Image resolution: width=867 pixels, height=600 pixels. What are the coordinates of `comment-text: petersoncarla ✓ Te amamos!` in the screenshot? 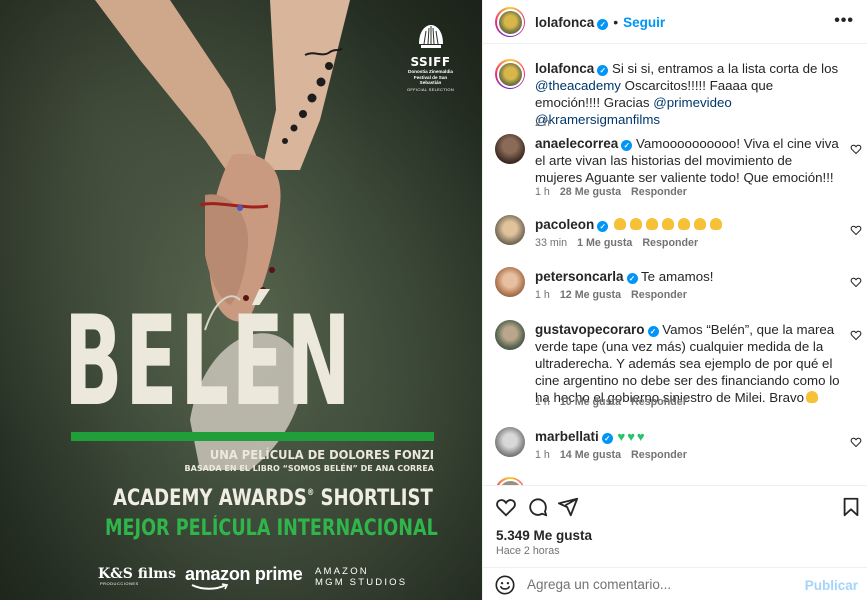 It's located at (687, 276).